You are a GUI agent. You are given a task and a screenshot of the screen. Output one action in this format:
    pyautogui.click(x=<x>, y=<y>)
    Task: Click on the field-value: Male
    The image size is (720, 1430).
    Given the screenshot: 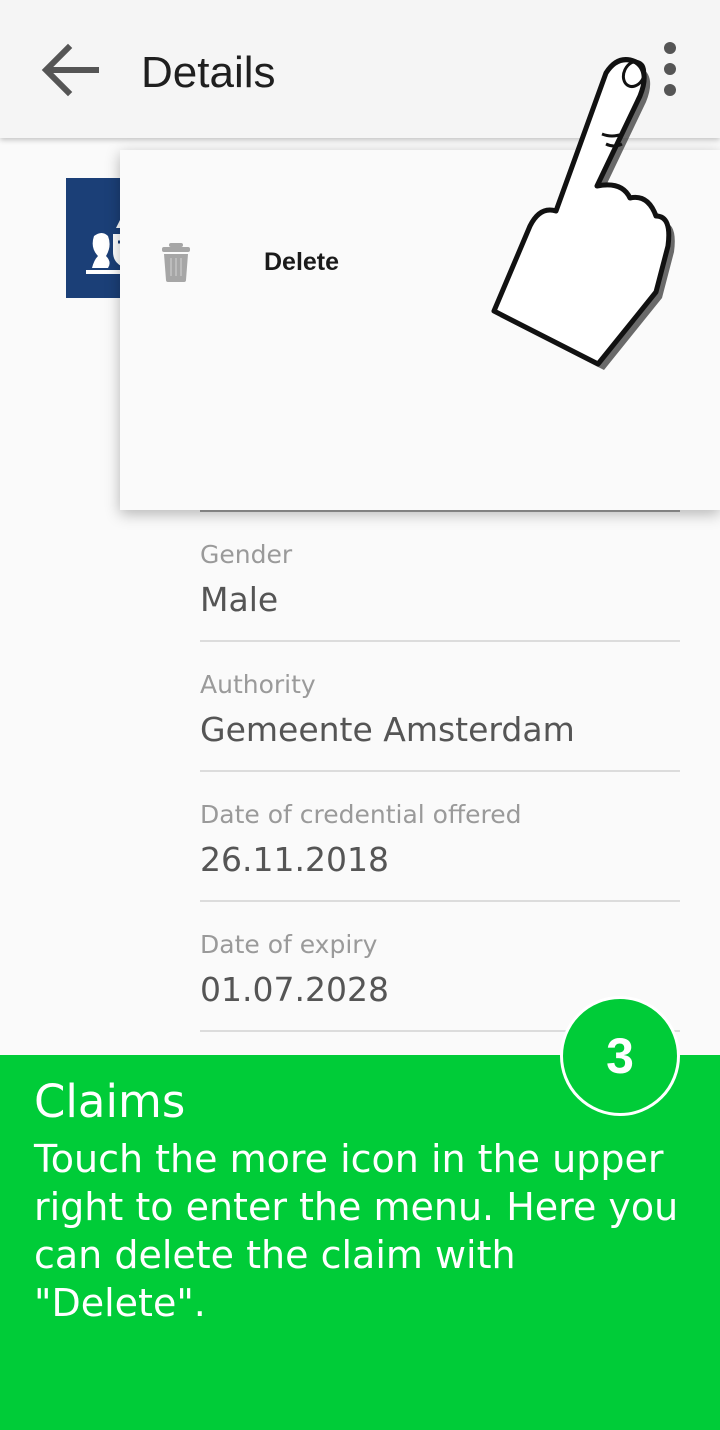 What is the action you would take?
    pyautogui.click(x=239, y=599)
    